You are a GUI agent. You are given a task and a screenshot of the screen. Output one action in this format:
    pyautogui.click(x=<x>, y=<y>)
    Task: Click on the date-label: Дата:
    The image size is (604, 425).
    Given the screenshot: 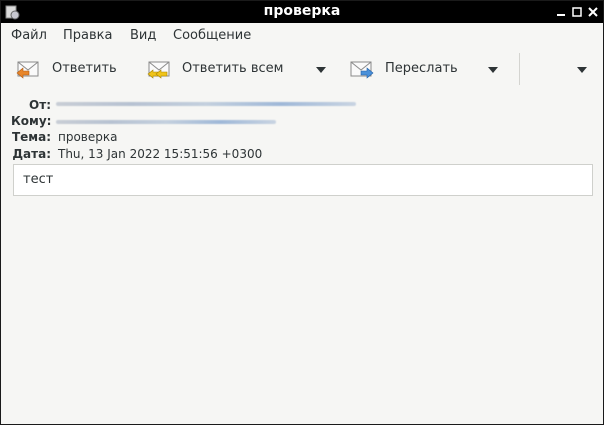 What is the action you would take?
    pyautogui.click(x=31, y=154)
    